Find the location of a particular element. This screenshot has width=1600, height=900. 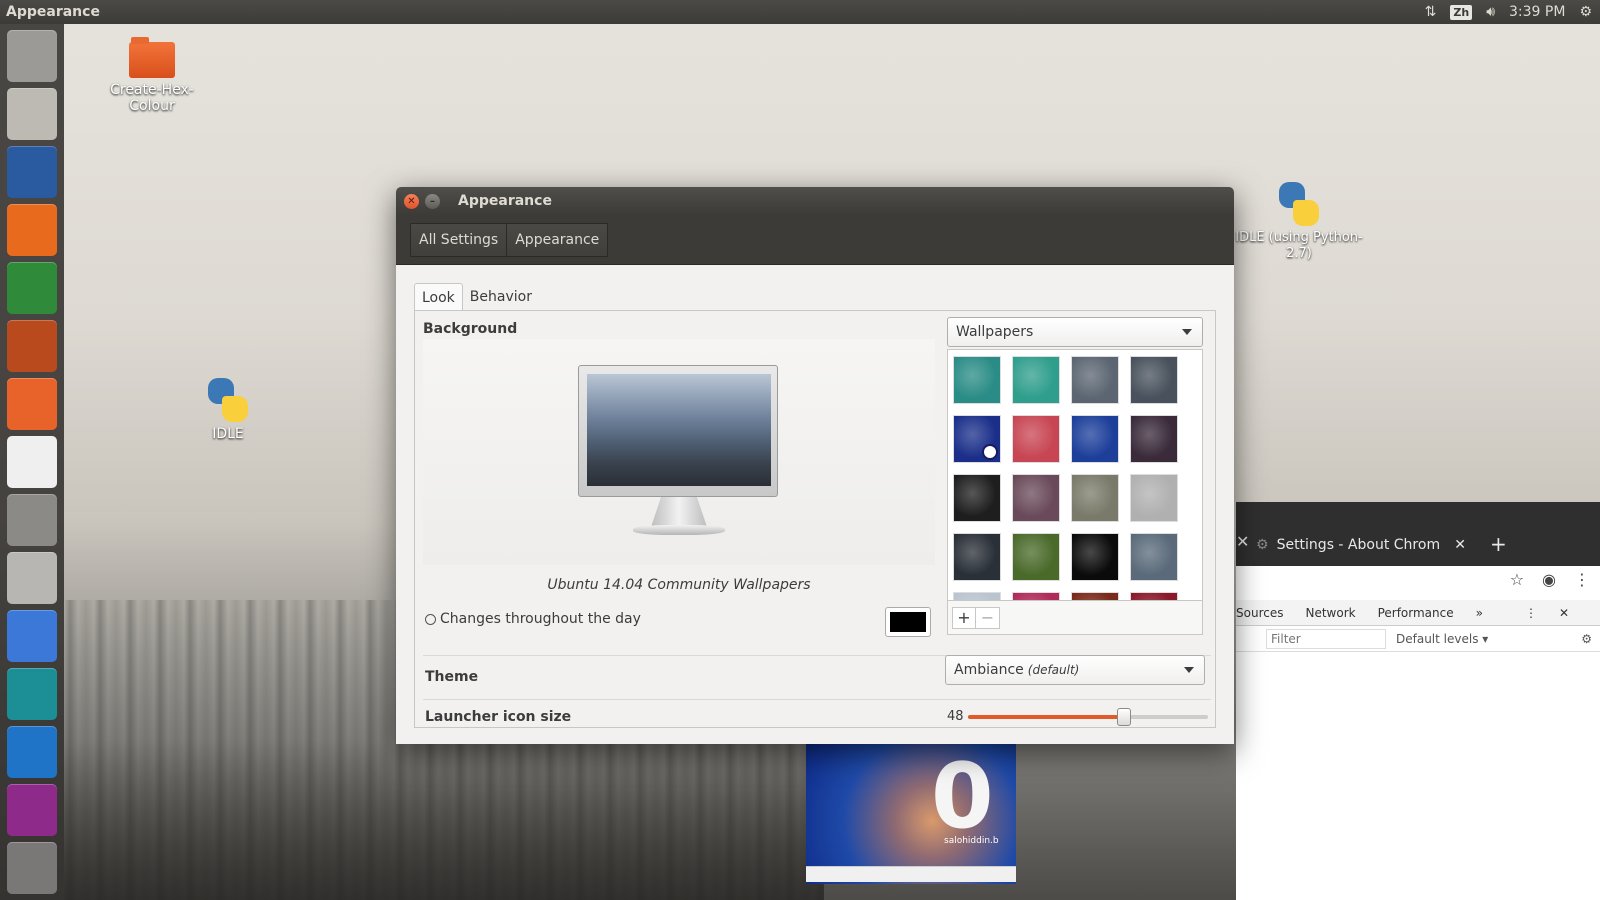

devtools-tab: Sources is located at coordinates (1259, 613).